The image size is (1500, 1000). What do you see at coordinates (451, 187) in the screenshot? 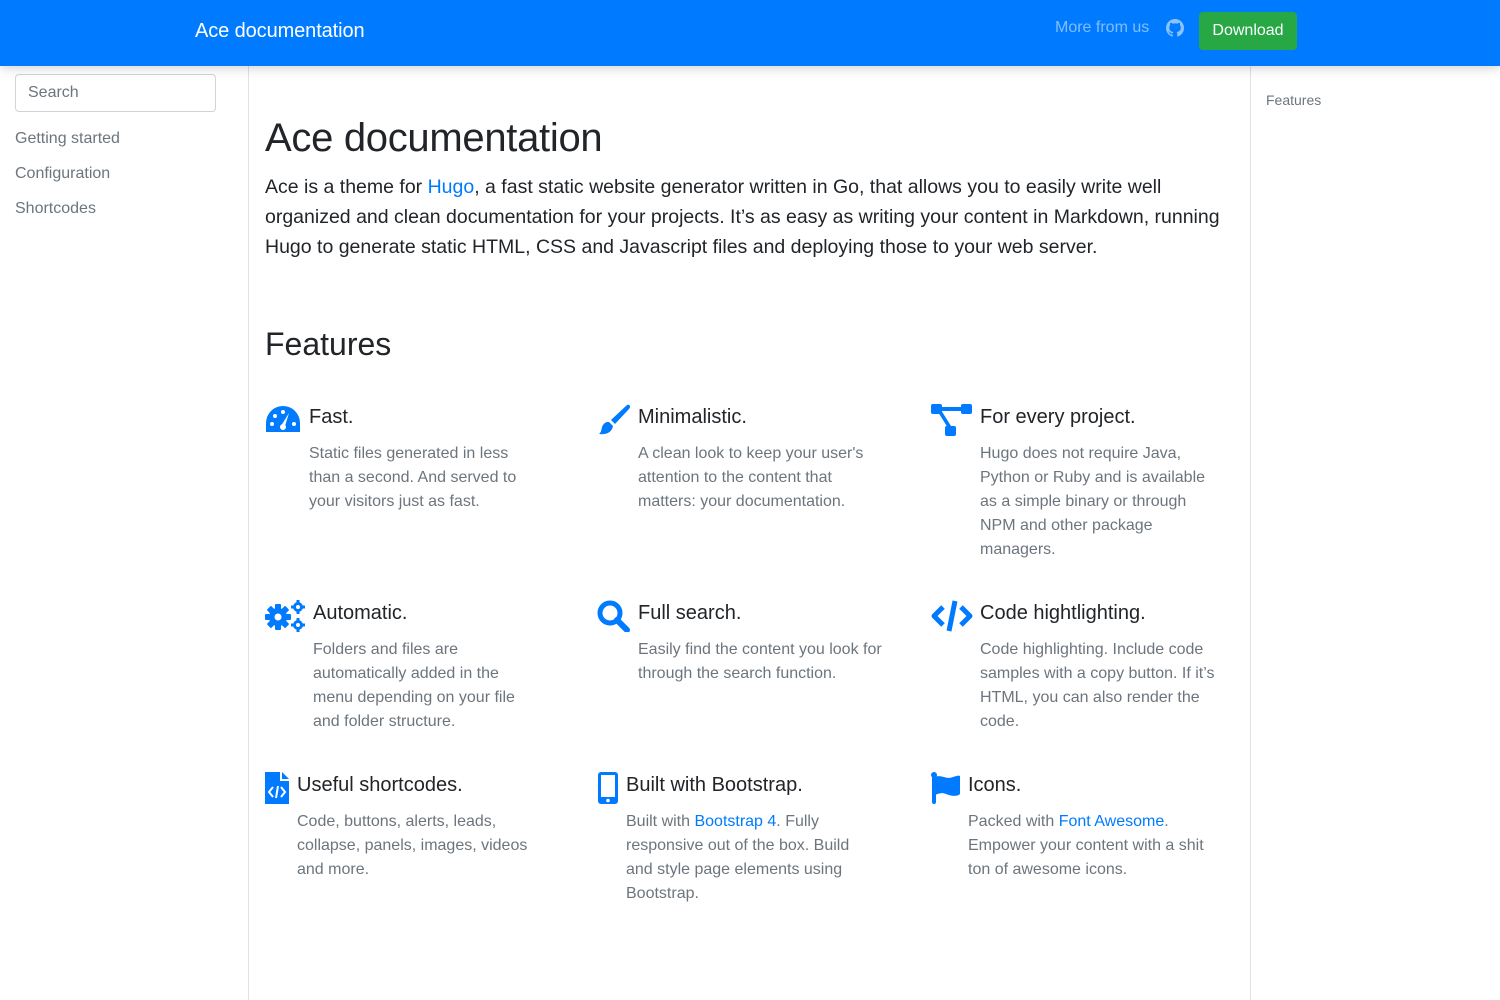
I see `hugo-link: Hugo` at bounding box center [451, 187].